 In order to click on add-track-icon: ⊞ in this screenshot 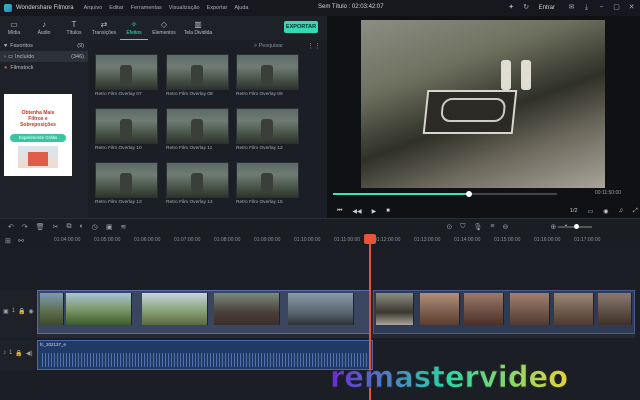, I will do `click(8, 241)`.